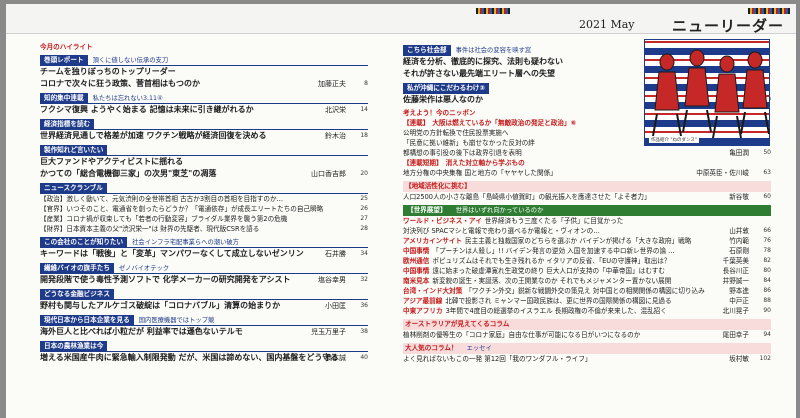  What do you see at coordinates (74, 150) in the screenshot?
I see `section-label: 製作知れど言いたい` at bounding box center [74, 150].